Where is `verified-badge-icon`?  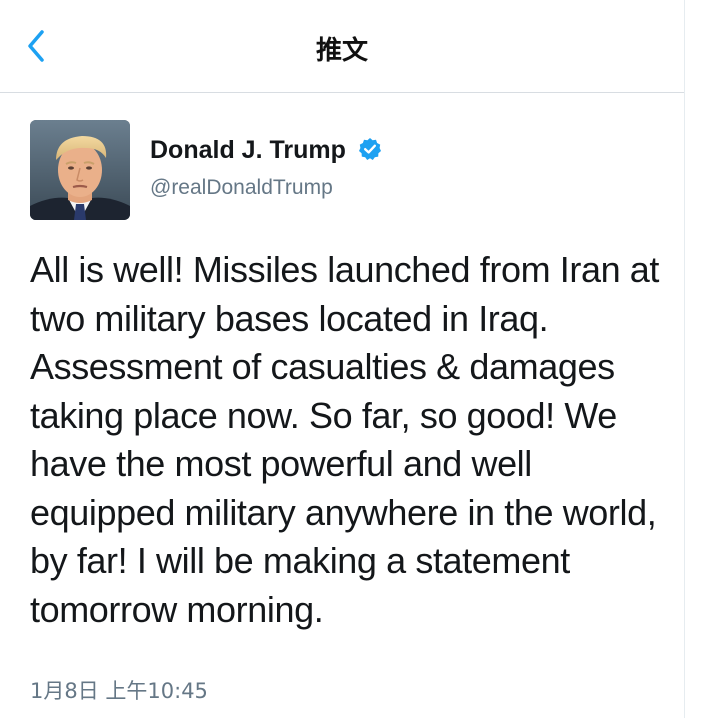 verified-badge-icon is located at coordinates (369, 149).